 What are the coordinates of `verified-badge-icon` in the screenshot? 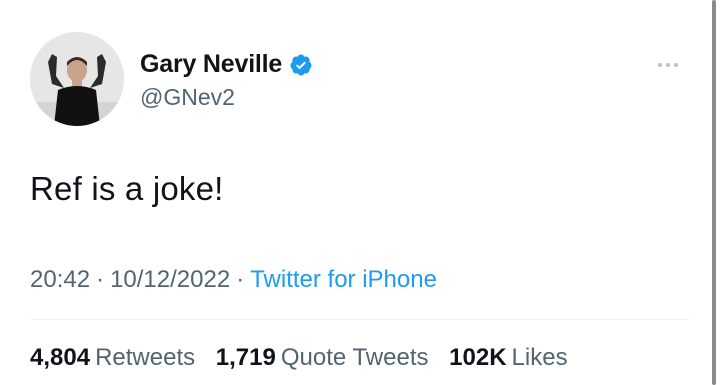 It's located at (301, 65).